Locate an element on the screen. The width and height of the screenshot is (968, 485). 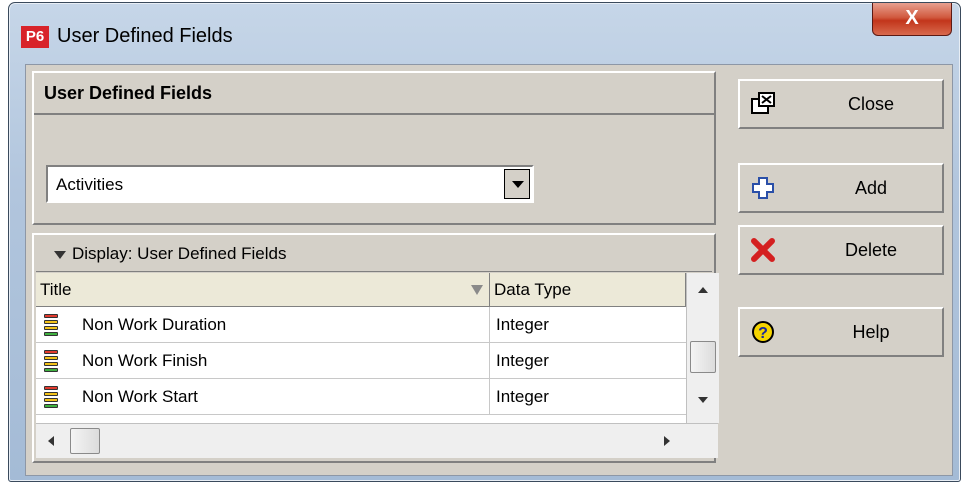
scroll-left-arrow-icon is located at coordinates (51, 441).